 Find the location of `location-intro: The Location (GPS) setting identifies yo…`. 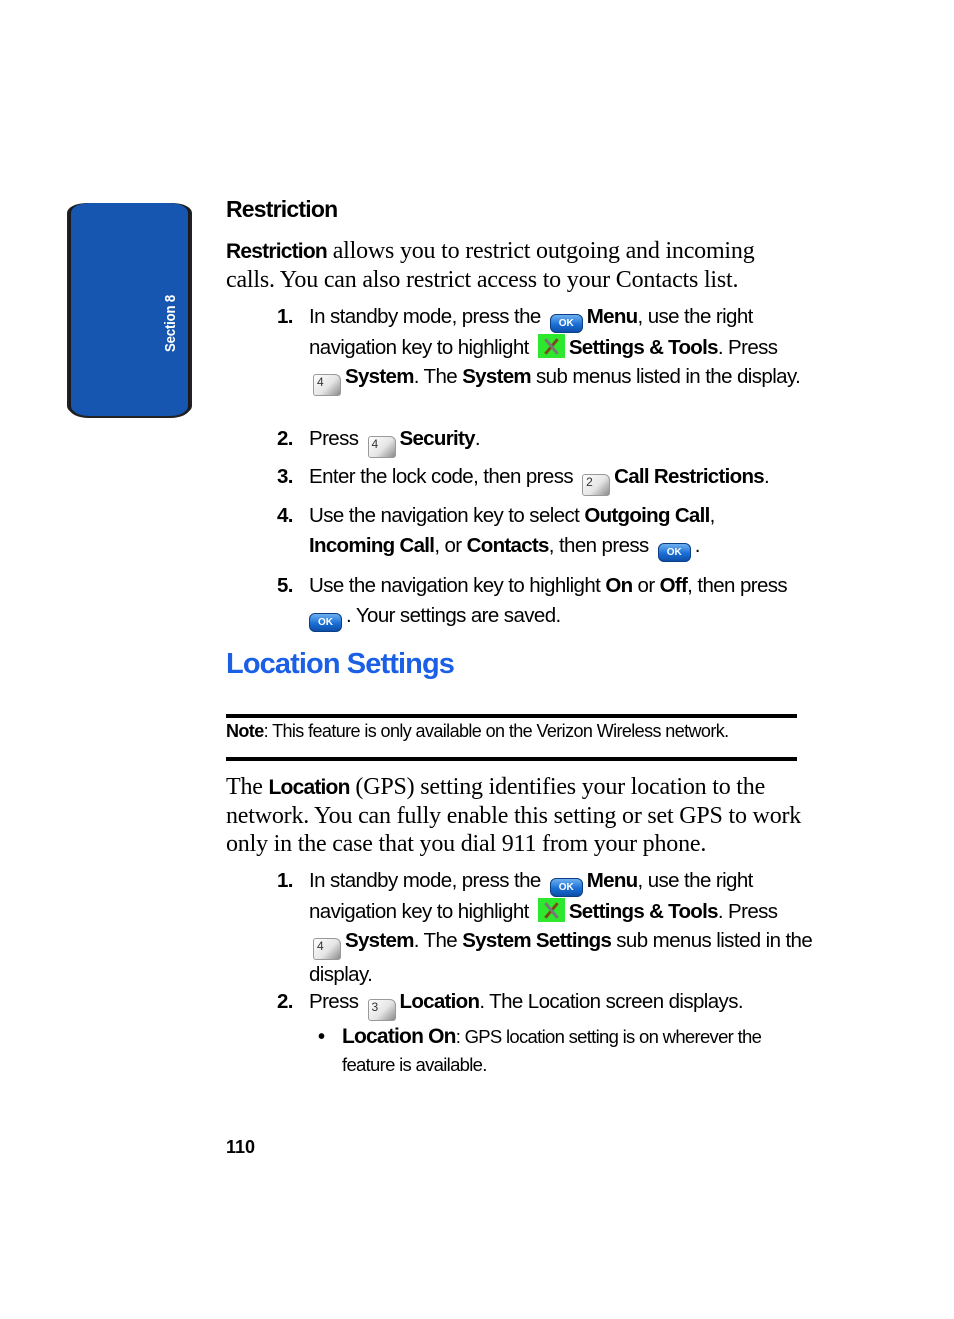

location-intro: The Location (GPS) setting identifies yo… is located at coordinates (514, 815).